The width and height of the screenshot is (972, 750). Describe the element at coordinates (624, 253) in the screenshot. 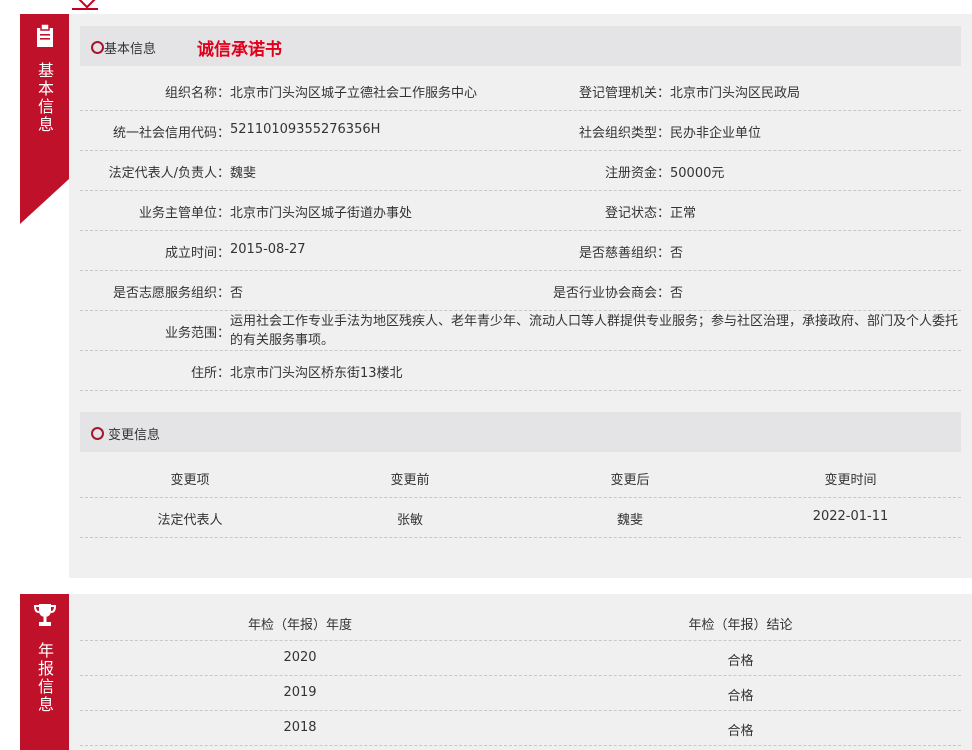

I see `field-label: 是否慈善组织：` at that location.